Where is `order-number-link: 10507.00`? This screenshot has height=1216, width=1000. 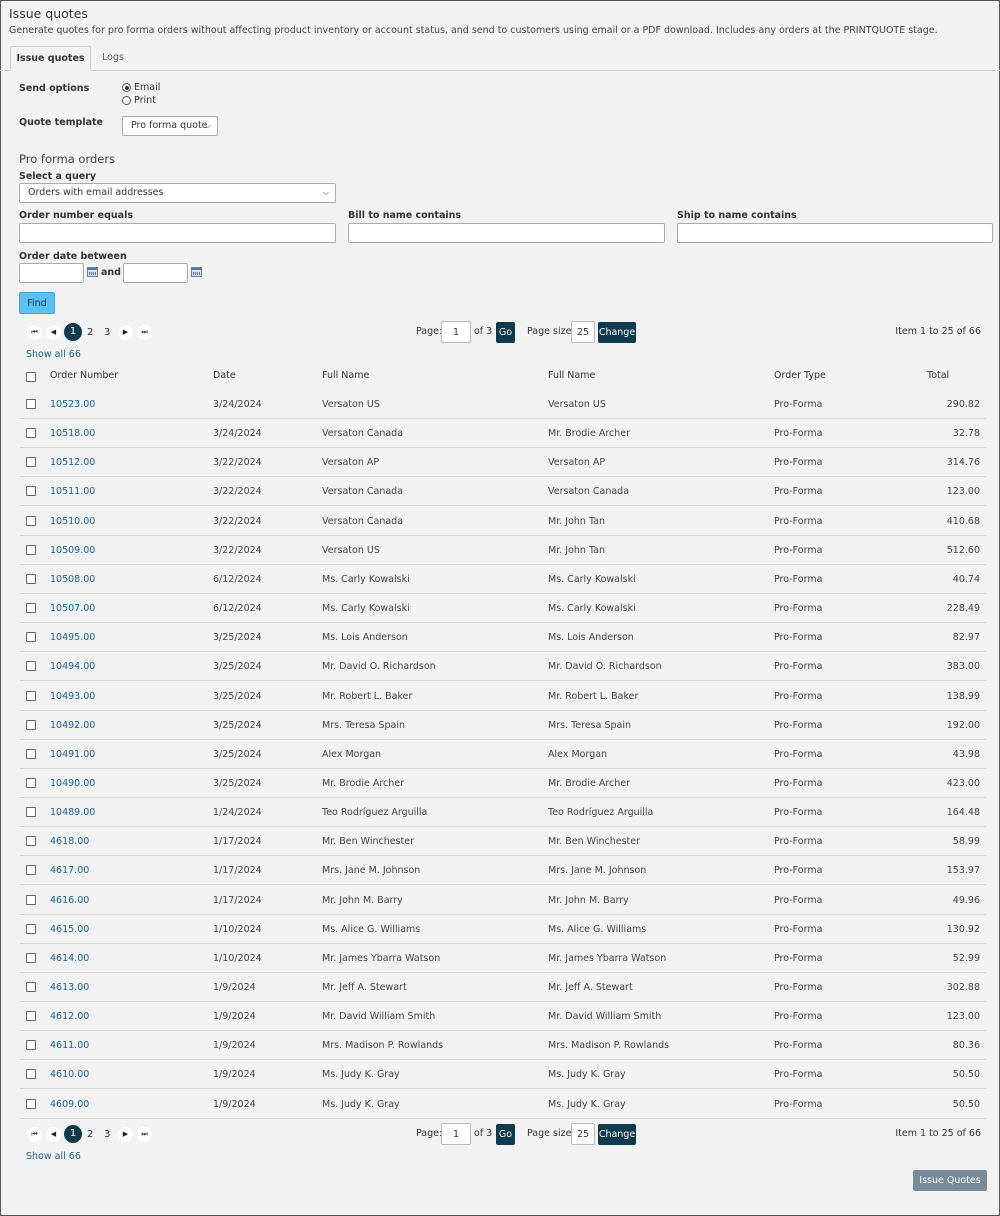 order-number-link: 10507.00 is located at coordinates (72, 608).